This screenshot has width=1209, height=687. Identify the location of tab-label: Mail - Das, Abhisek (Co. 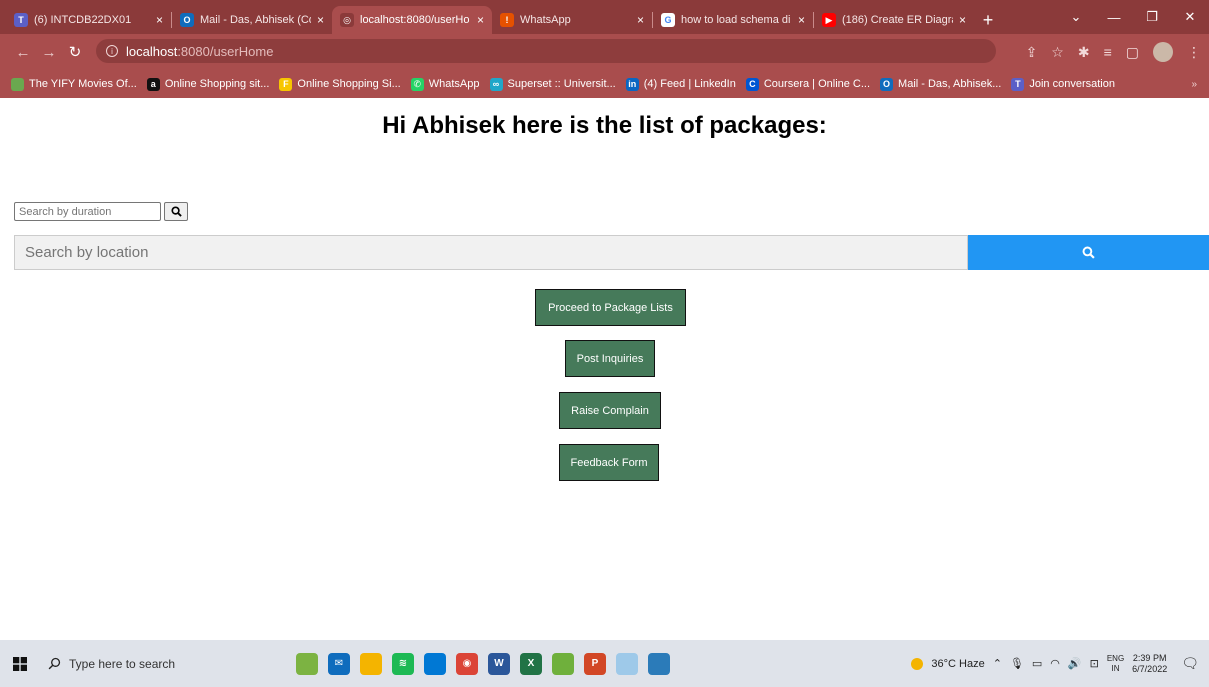
(255, 20).